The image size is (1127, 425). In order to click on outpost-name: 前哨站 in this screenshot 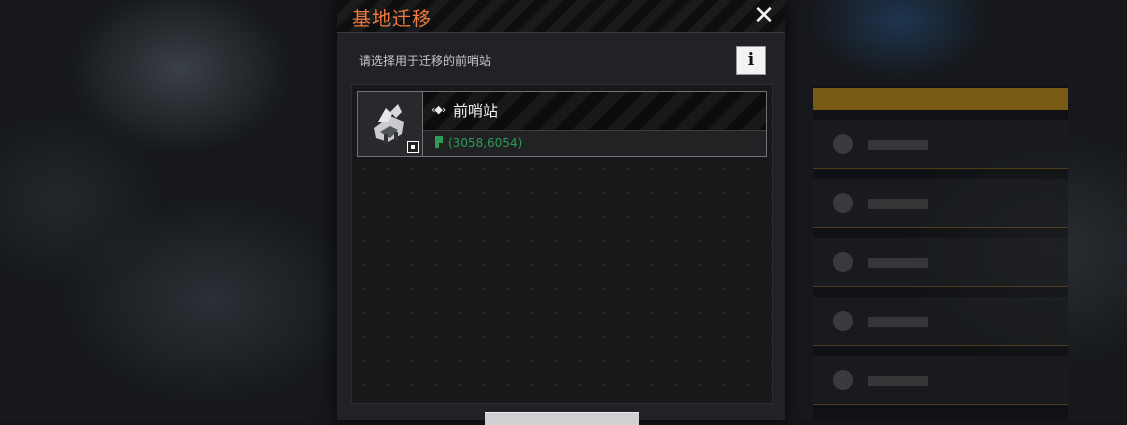, I will do `click(476, 111)`.